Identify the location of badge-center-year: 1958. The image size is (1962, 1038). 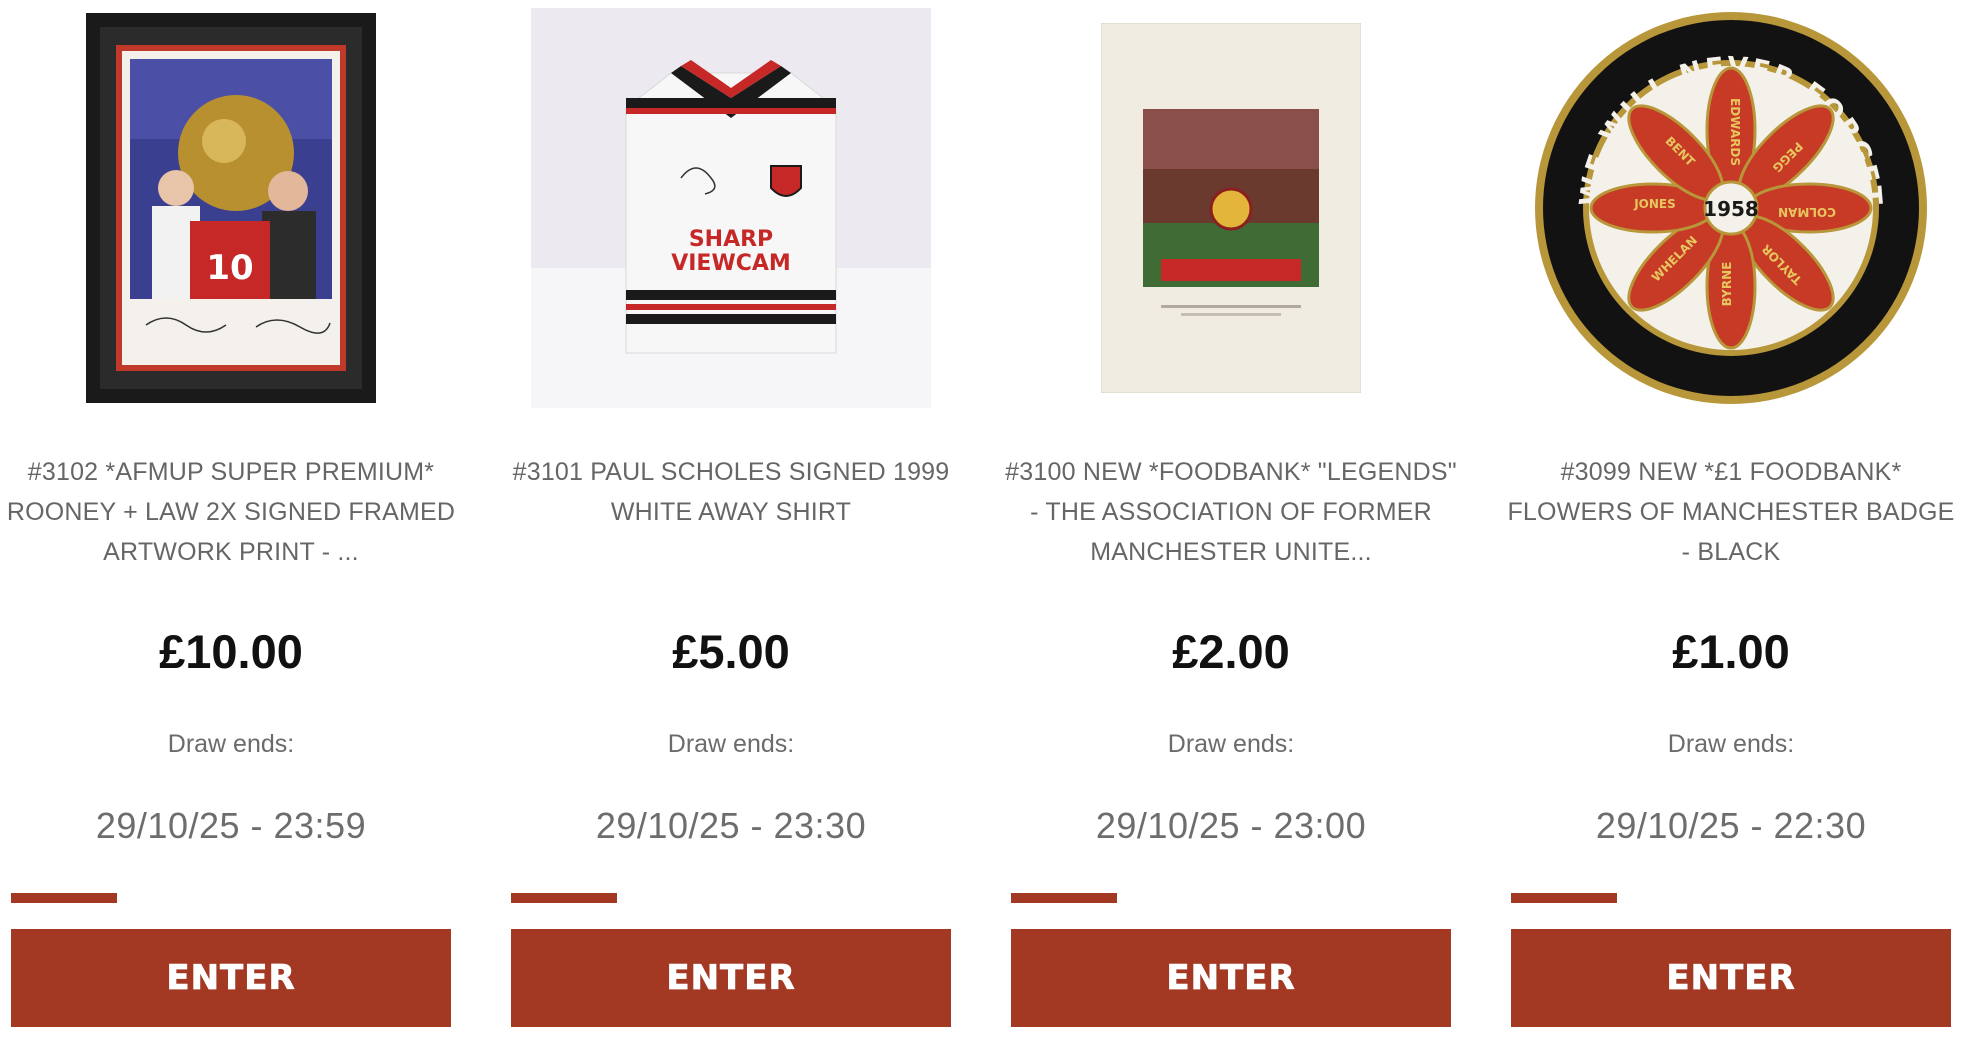
(1731, 209).